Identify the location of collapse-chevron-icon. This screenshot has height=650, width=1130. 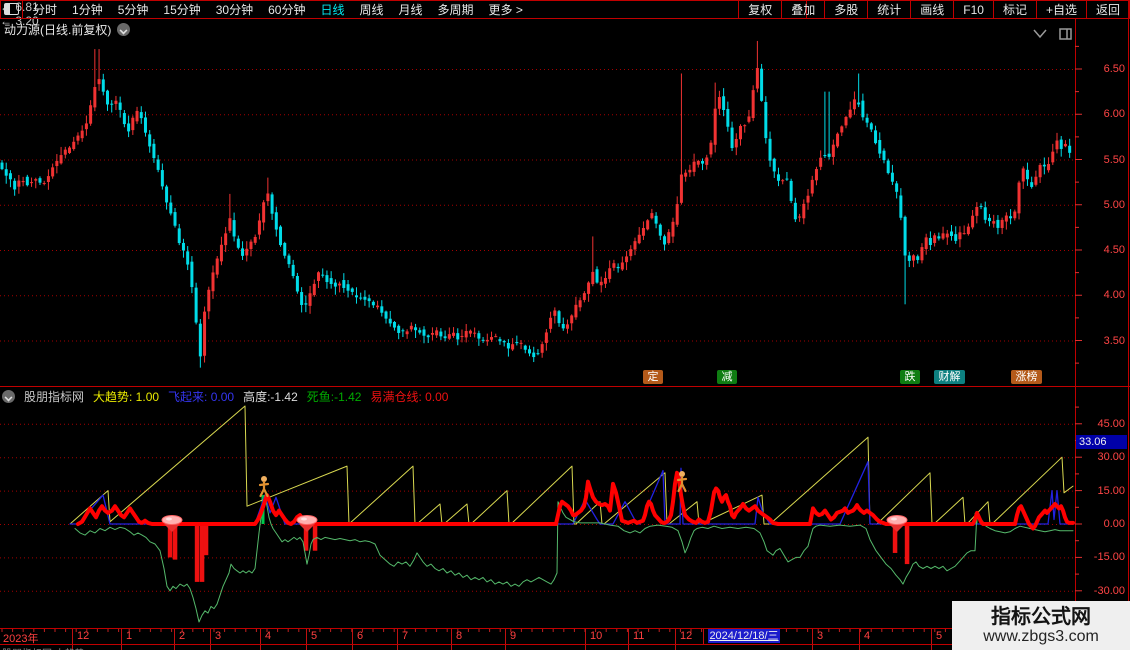
(1040, 34).